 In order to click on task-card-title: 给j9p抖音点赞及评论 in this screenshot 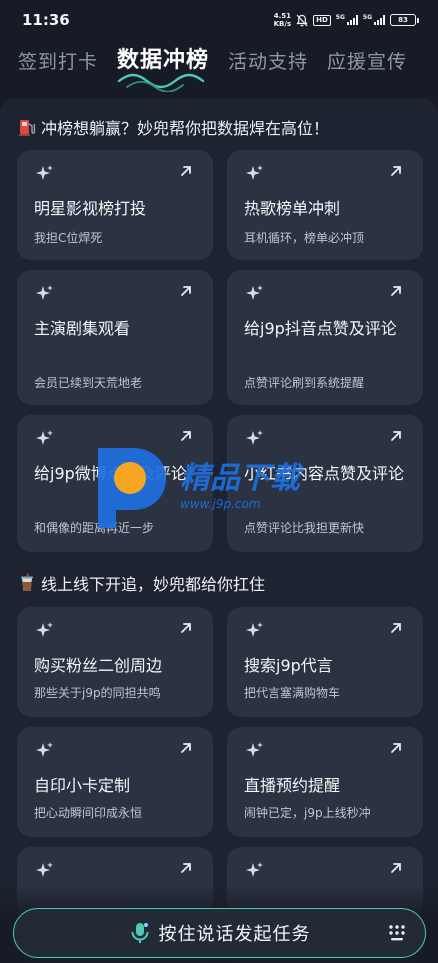, I will do `click(320, 328)`.